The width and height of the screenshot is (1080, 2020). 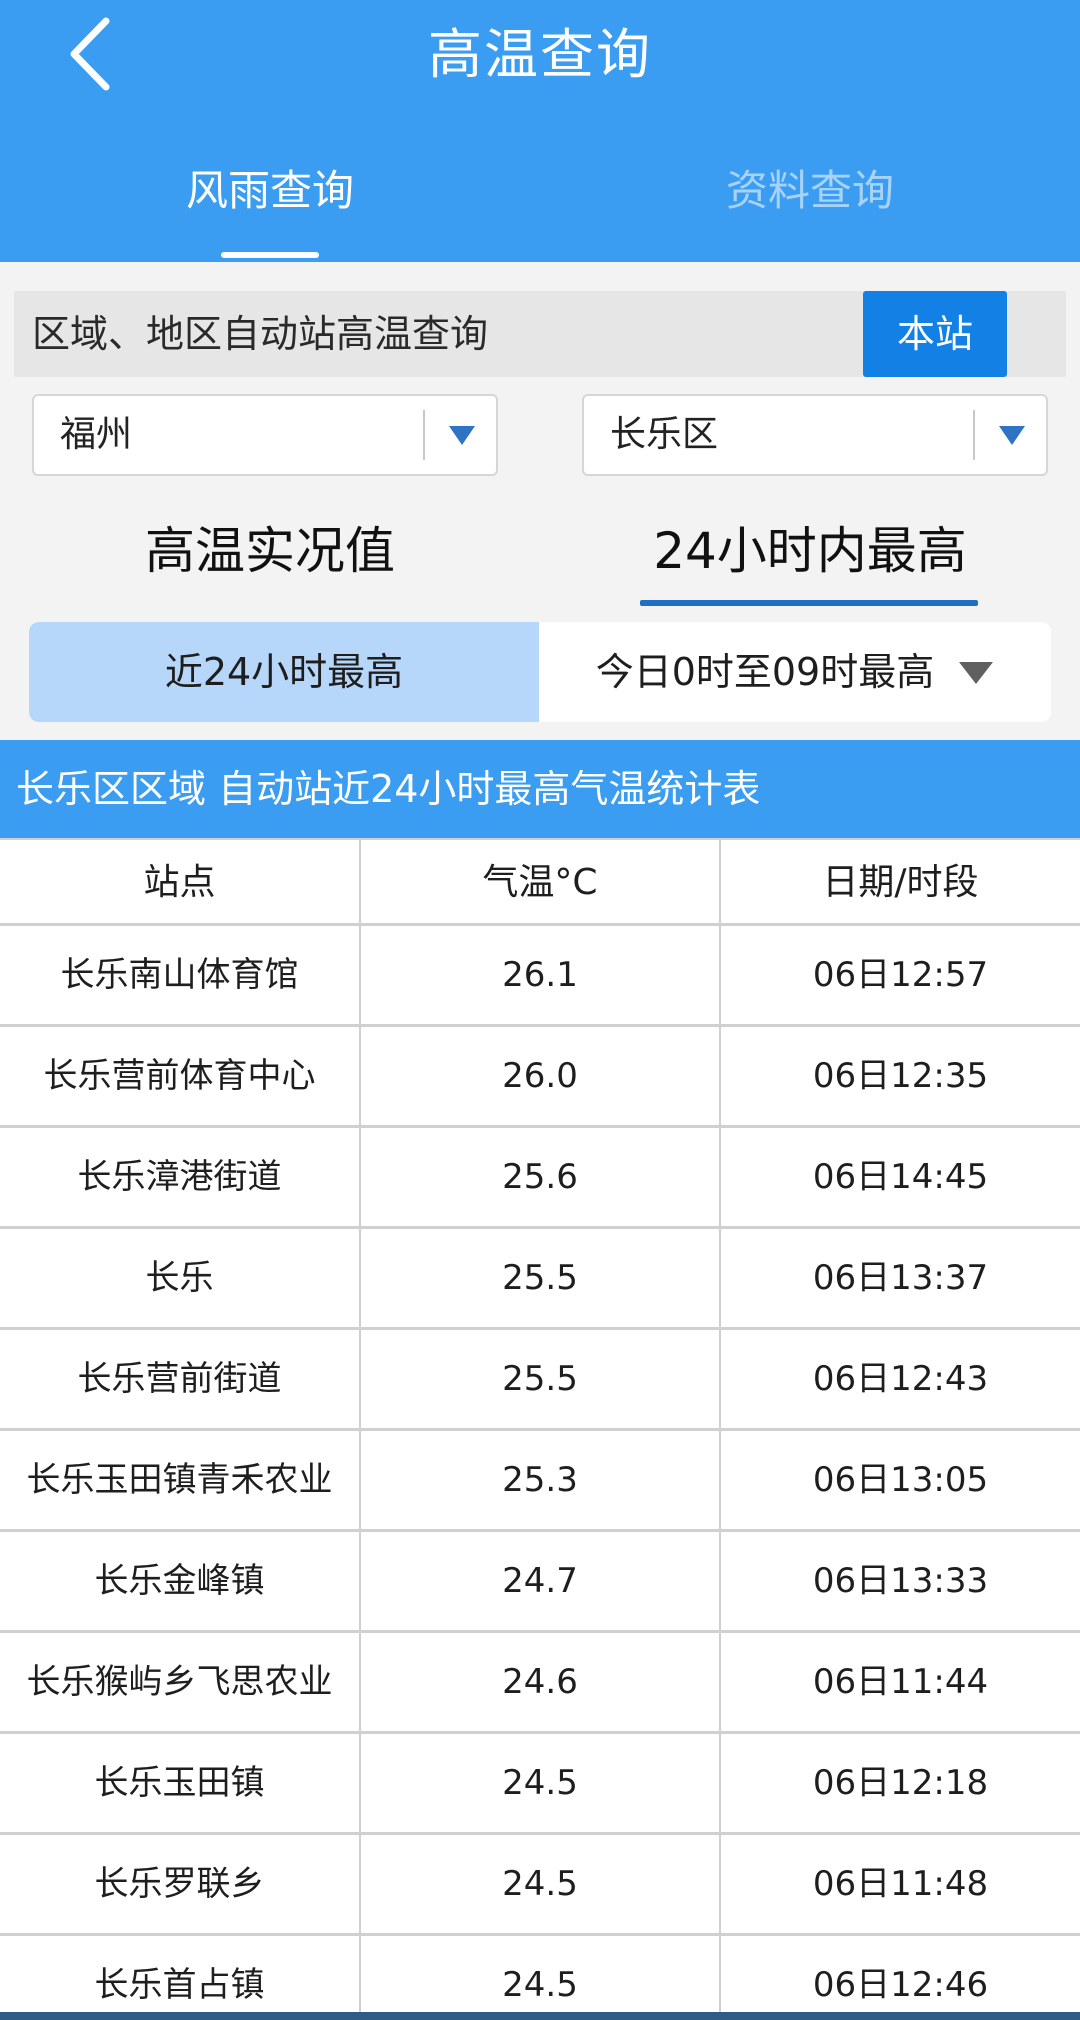 I want to click on table-cell-temperature: 24.7, so click(x=541, y=1581).